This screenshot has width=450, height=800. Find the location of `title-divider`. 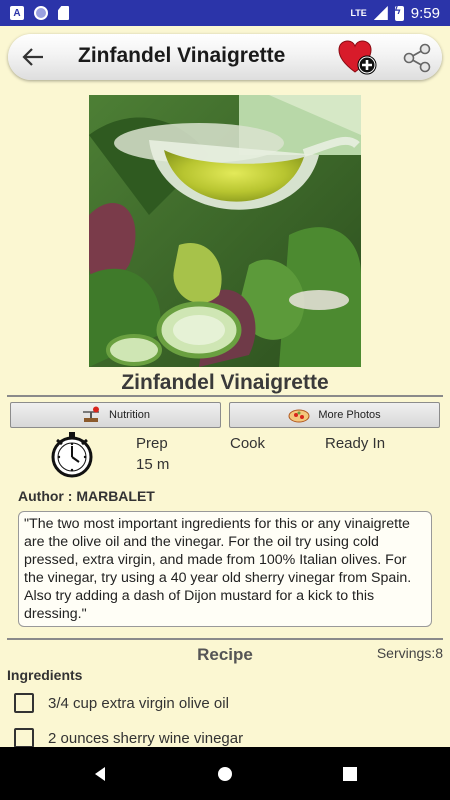

title-divider is located at coordinates (225, 396).